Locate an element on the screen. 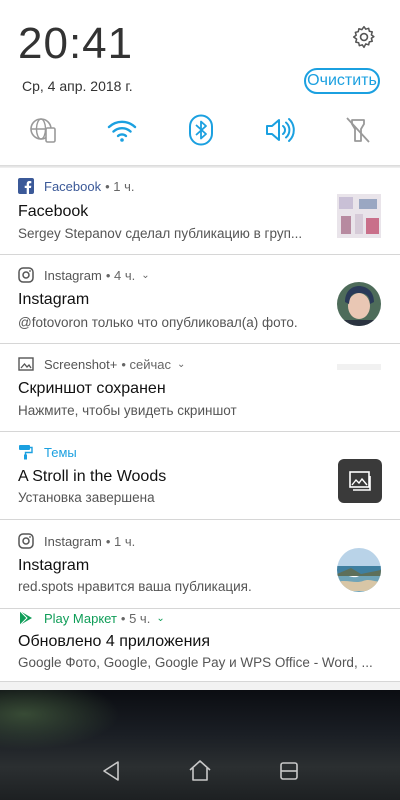  shade-bottom-edge is located at coordinates (200, 686).